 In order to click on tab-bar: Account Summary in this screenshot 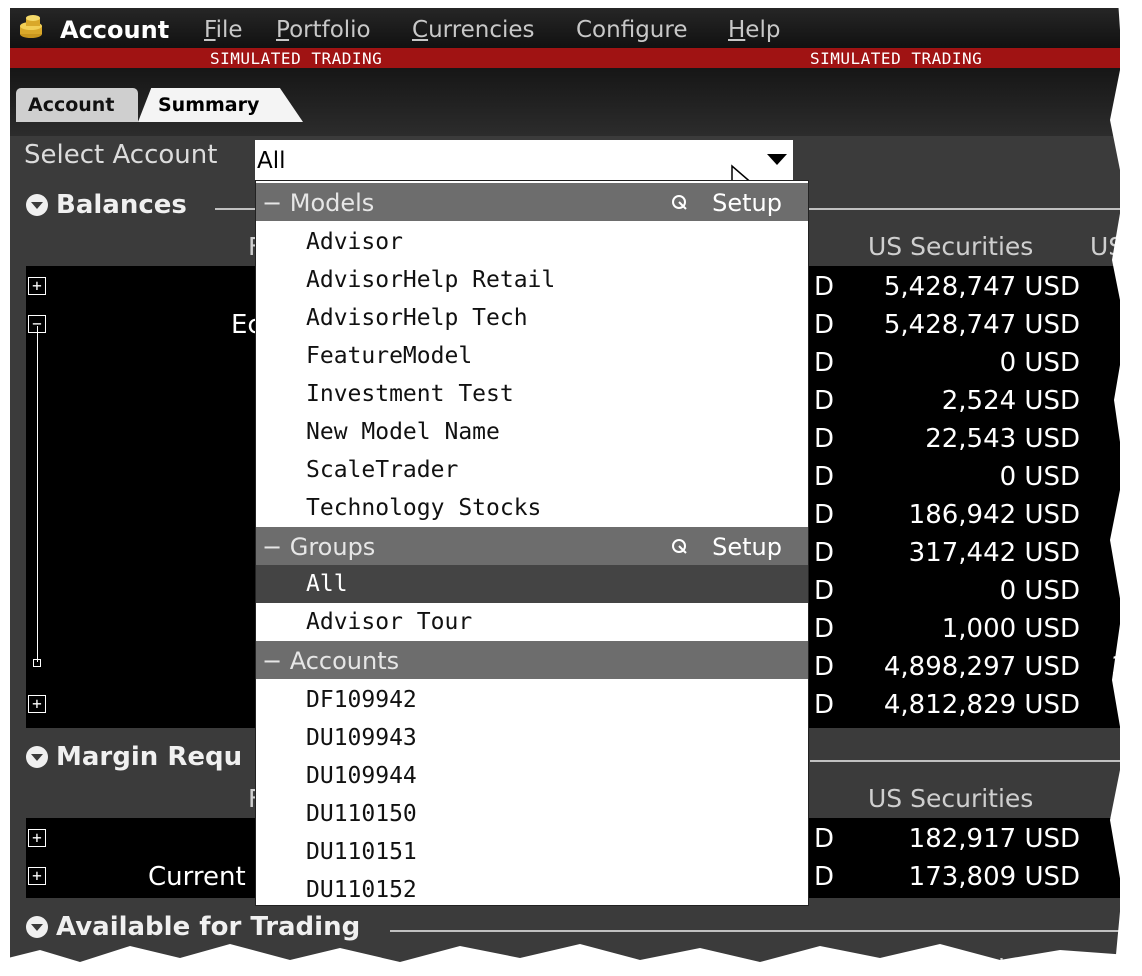, I will do `click(565, 102)`.